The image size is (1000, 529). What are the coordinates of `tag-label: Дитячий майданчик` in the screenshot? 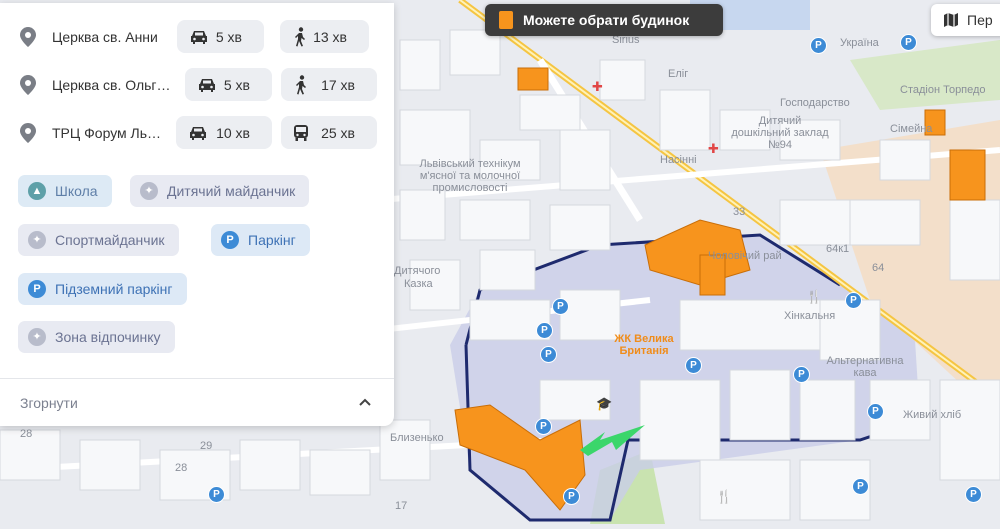 It's located at (231, 191).